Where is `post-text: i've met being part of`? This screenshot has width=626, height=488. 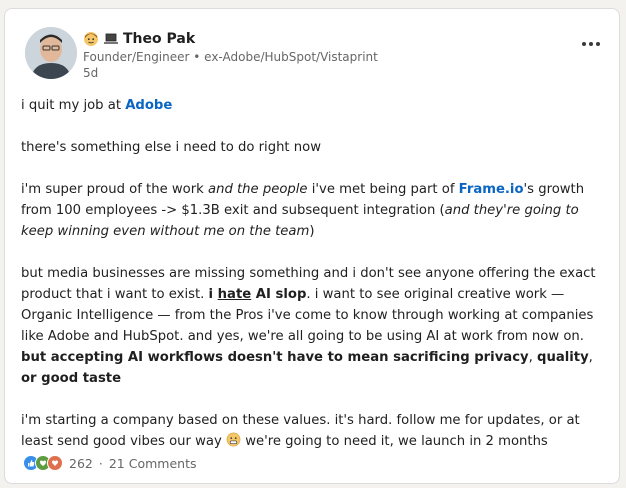 post-text: i've met being part of is located at coordinates (383, 189).